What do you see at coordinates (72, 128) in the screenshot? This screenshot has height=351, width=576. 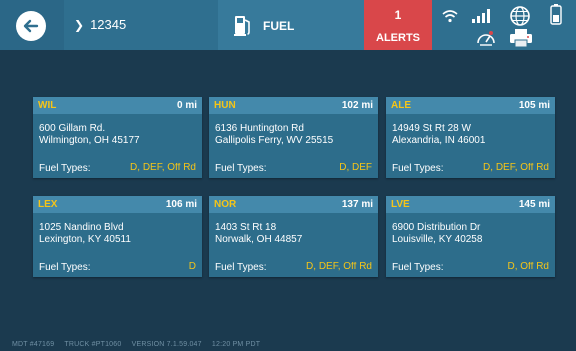 I see `address-line-1: 600 Gillam Rd.` at bounding box center [72, 128].